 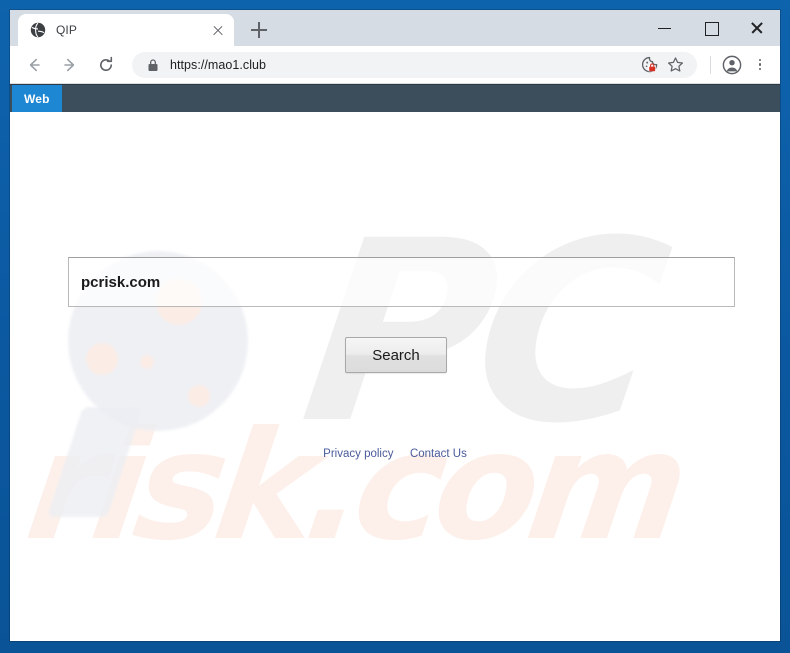 I want to click on maximize-button, so click(x=711, y=28).